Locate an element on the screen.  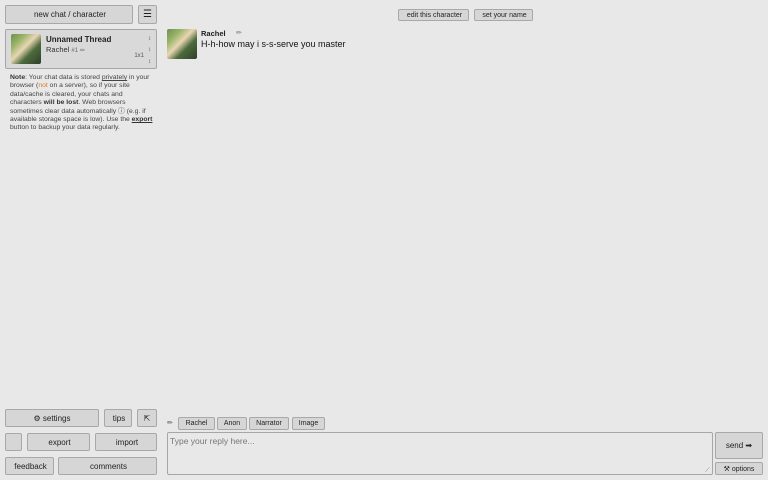
export-button: export is located at coordinates (58, 442).